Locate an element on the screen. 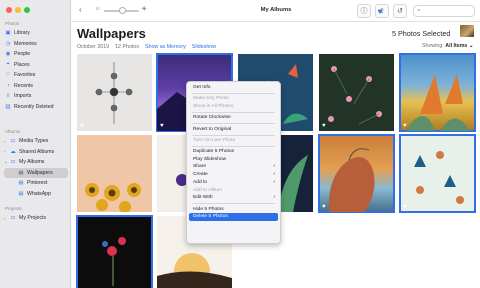  sidebar-item-shared-albums: › ☁ Shared Albums is located at coordinates (36, 152).